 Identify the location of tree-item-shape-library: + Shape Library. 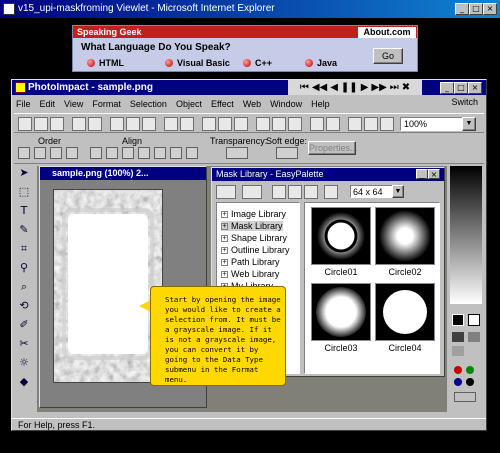
(254, 238).